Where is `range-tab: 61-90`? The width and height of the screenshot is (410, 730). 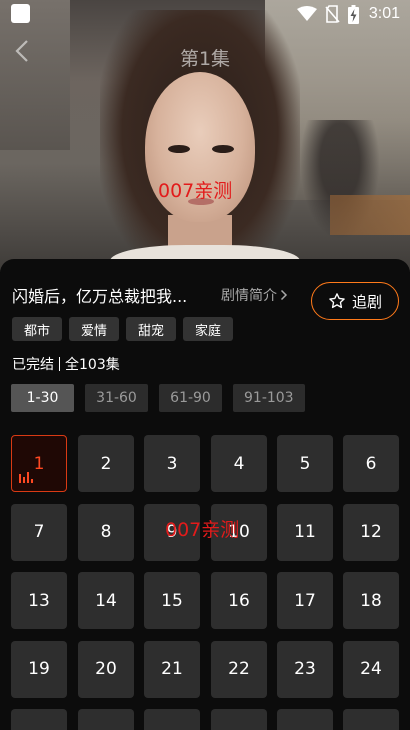 range-tab: 61-90 is located at coordinates (190, 398).